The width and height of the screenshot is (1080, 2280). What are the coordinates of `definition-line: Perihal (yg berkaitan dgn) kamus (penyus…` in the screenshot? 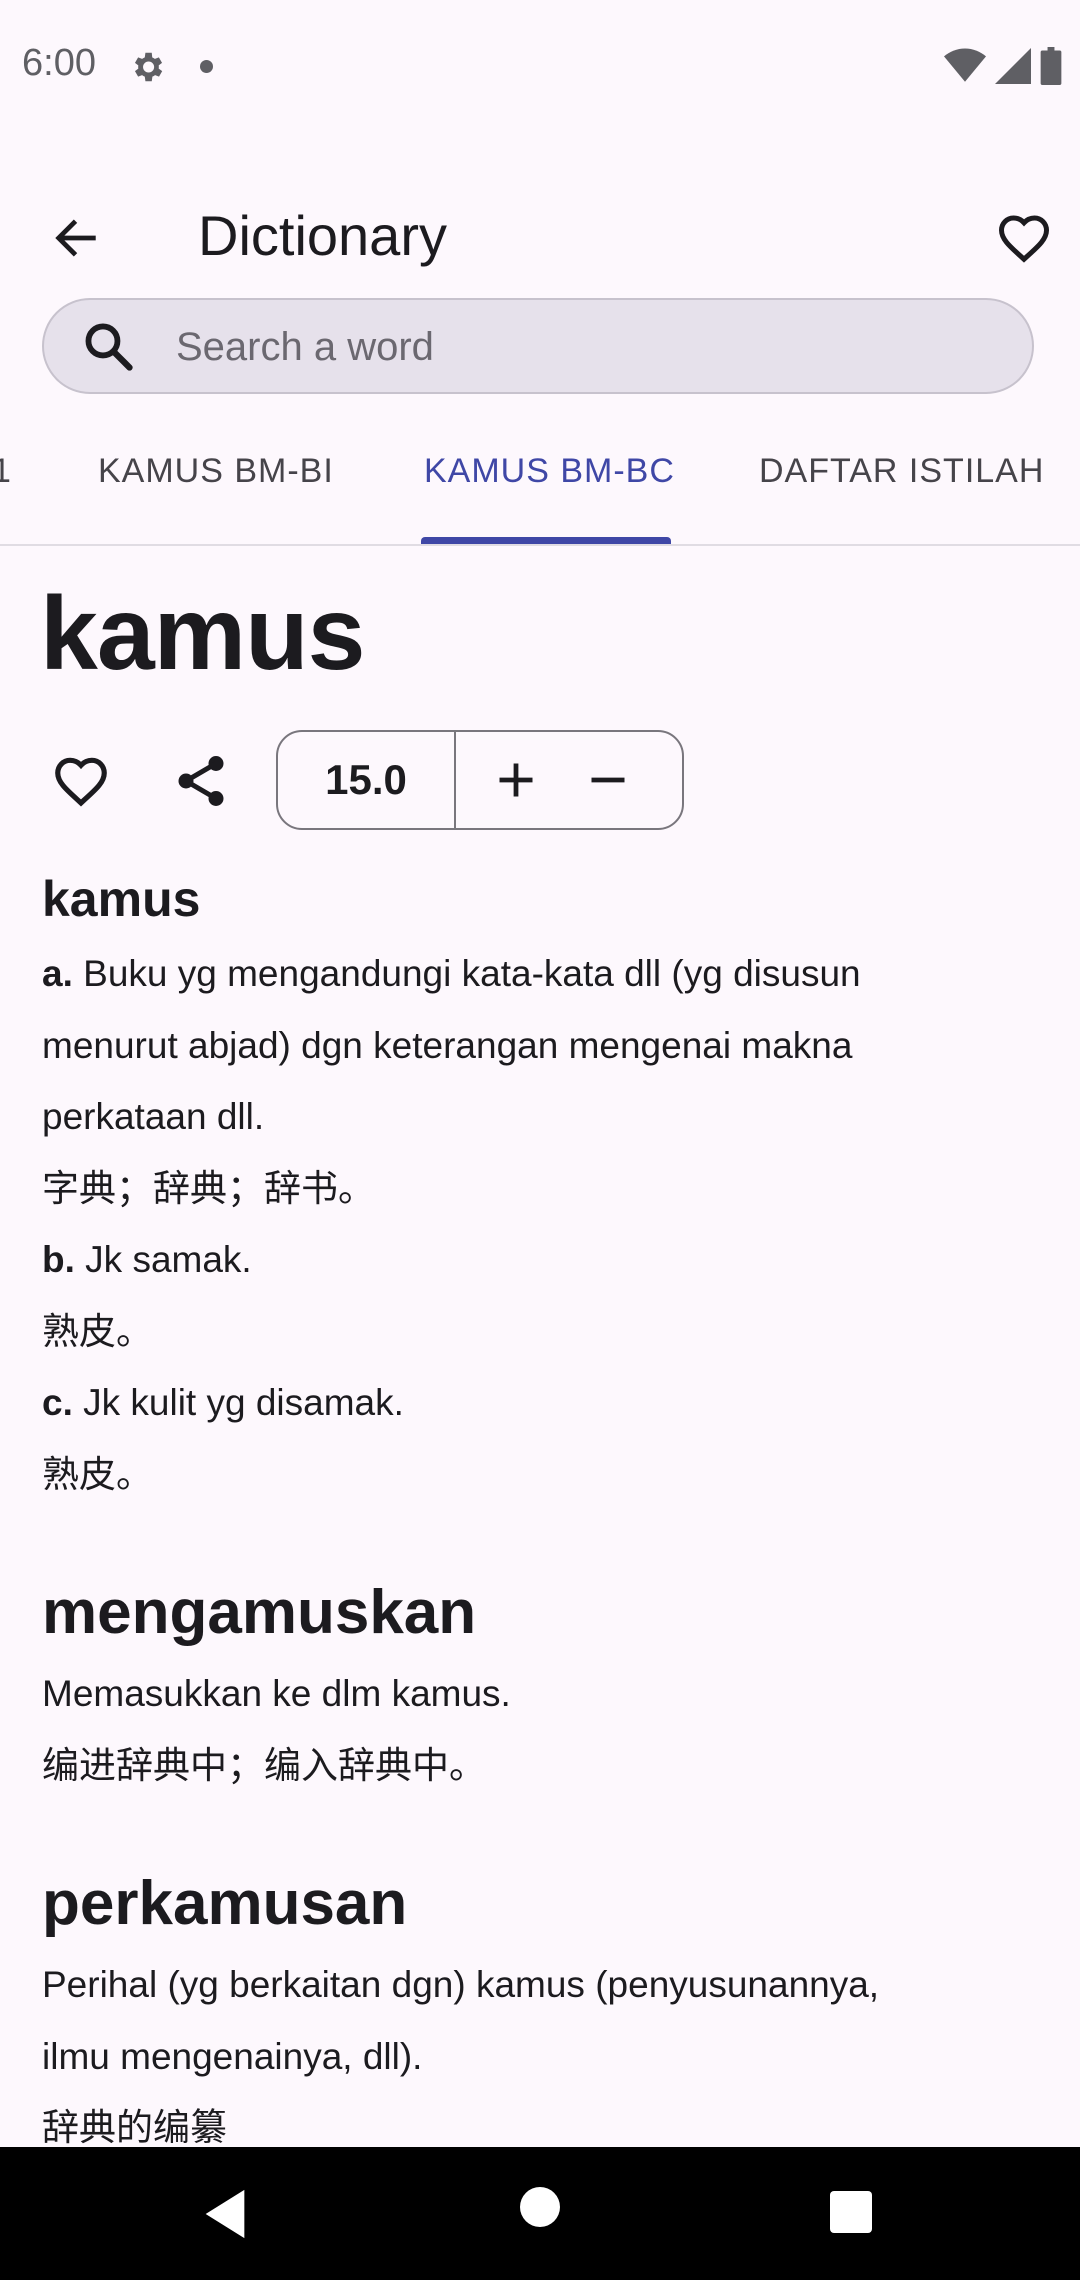 It's located at (461, 1984).